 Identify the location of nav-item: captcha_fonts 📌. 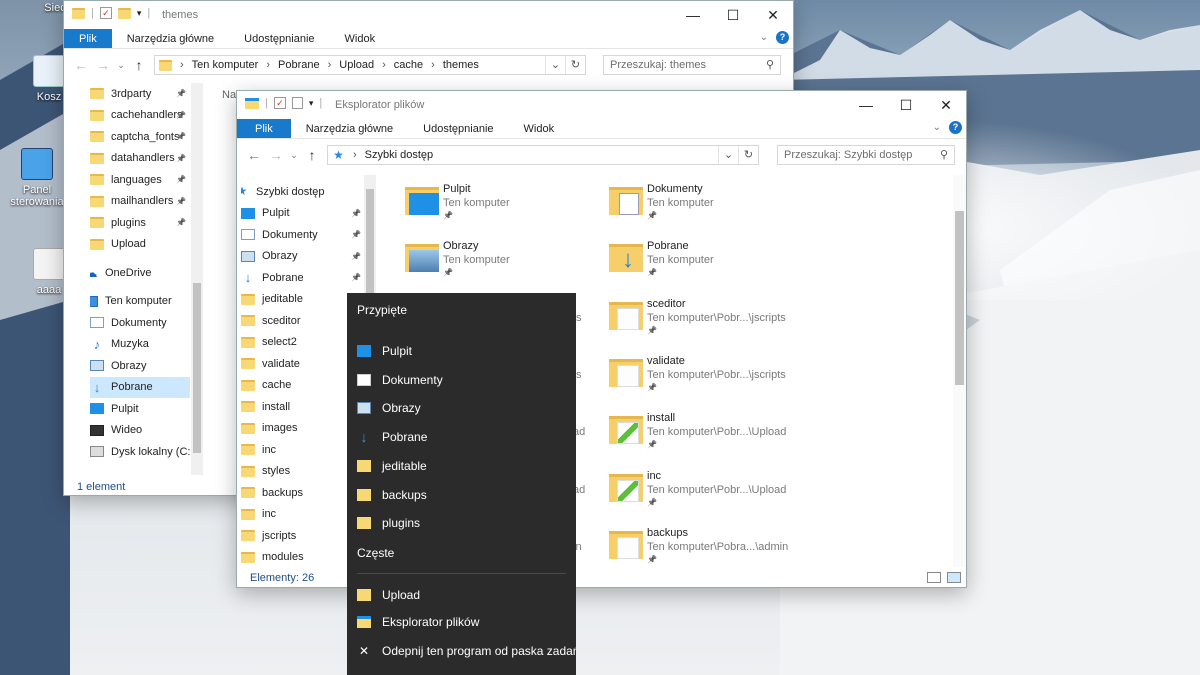
(140, 137).